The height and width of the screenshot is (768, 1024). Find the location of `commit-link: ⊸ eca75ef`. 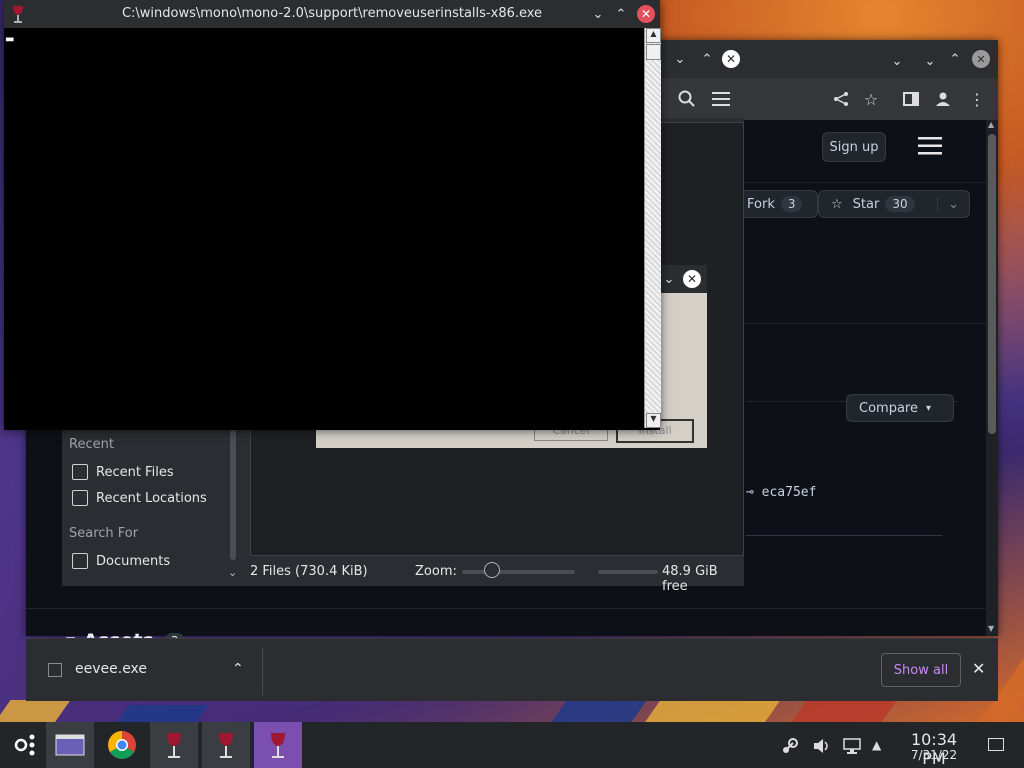

commit-link: ⊸ eca75ef is located at coordinates (781, 492).